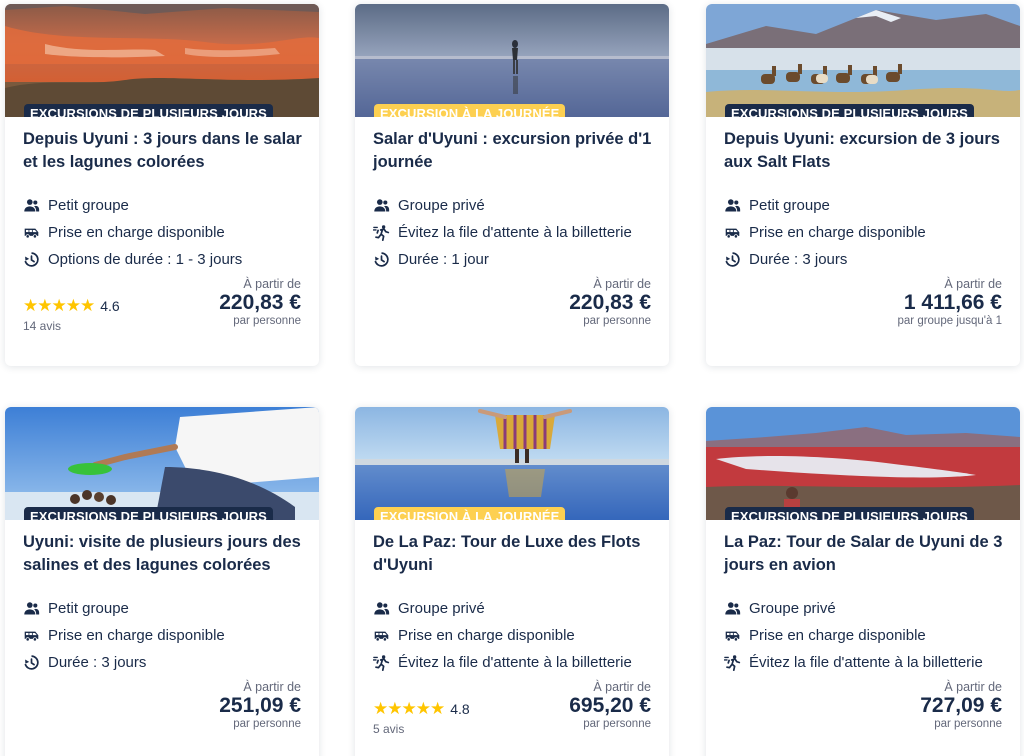  Describe the element at coordinates (162, 60) in the screenshot. I see `card-photo-salar-lagoon: Excursions de plusieurs jours` at that location.